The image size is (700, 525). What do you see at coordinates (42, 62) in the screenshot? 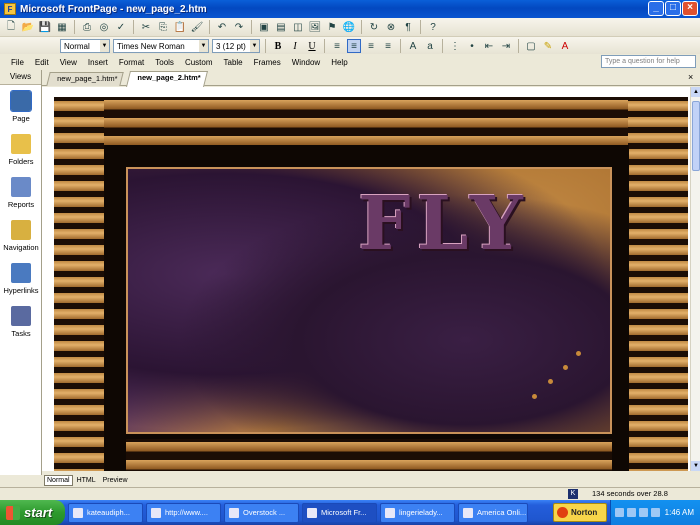
I see `menu-edit: Edit` at bounding box center [42, 62].